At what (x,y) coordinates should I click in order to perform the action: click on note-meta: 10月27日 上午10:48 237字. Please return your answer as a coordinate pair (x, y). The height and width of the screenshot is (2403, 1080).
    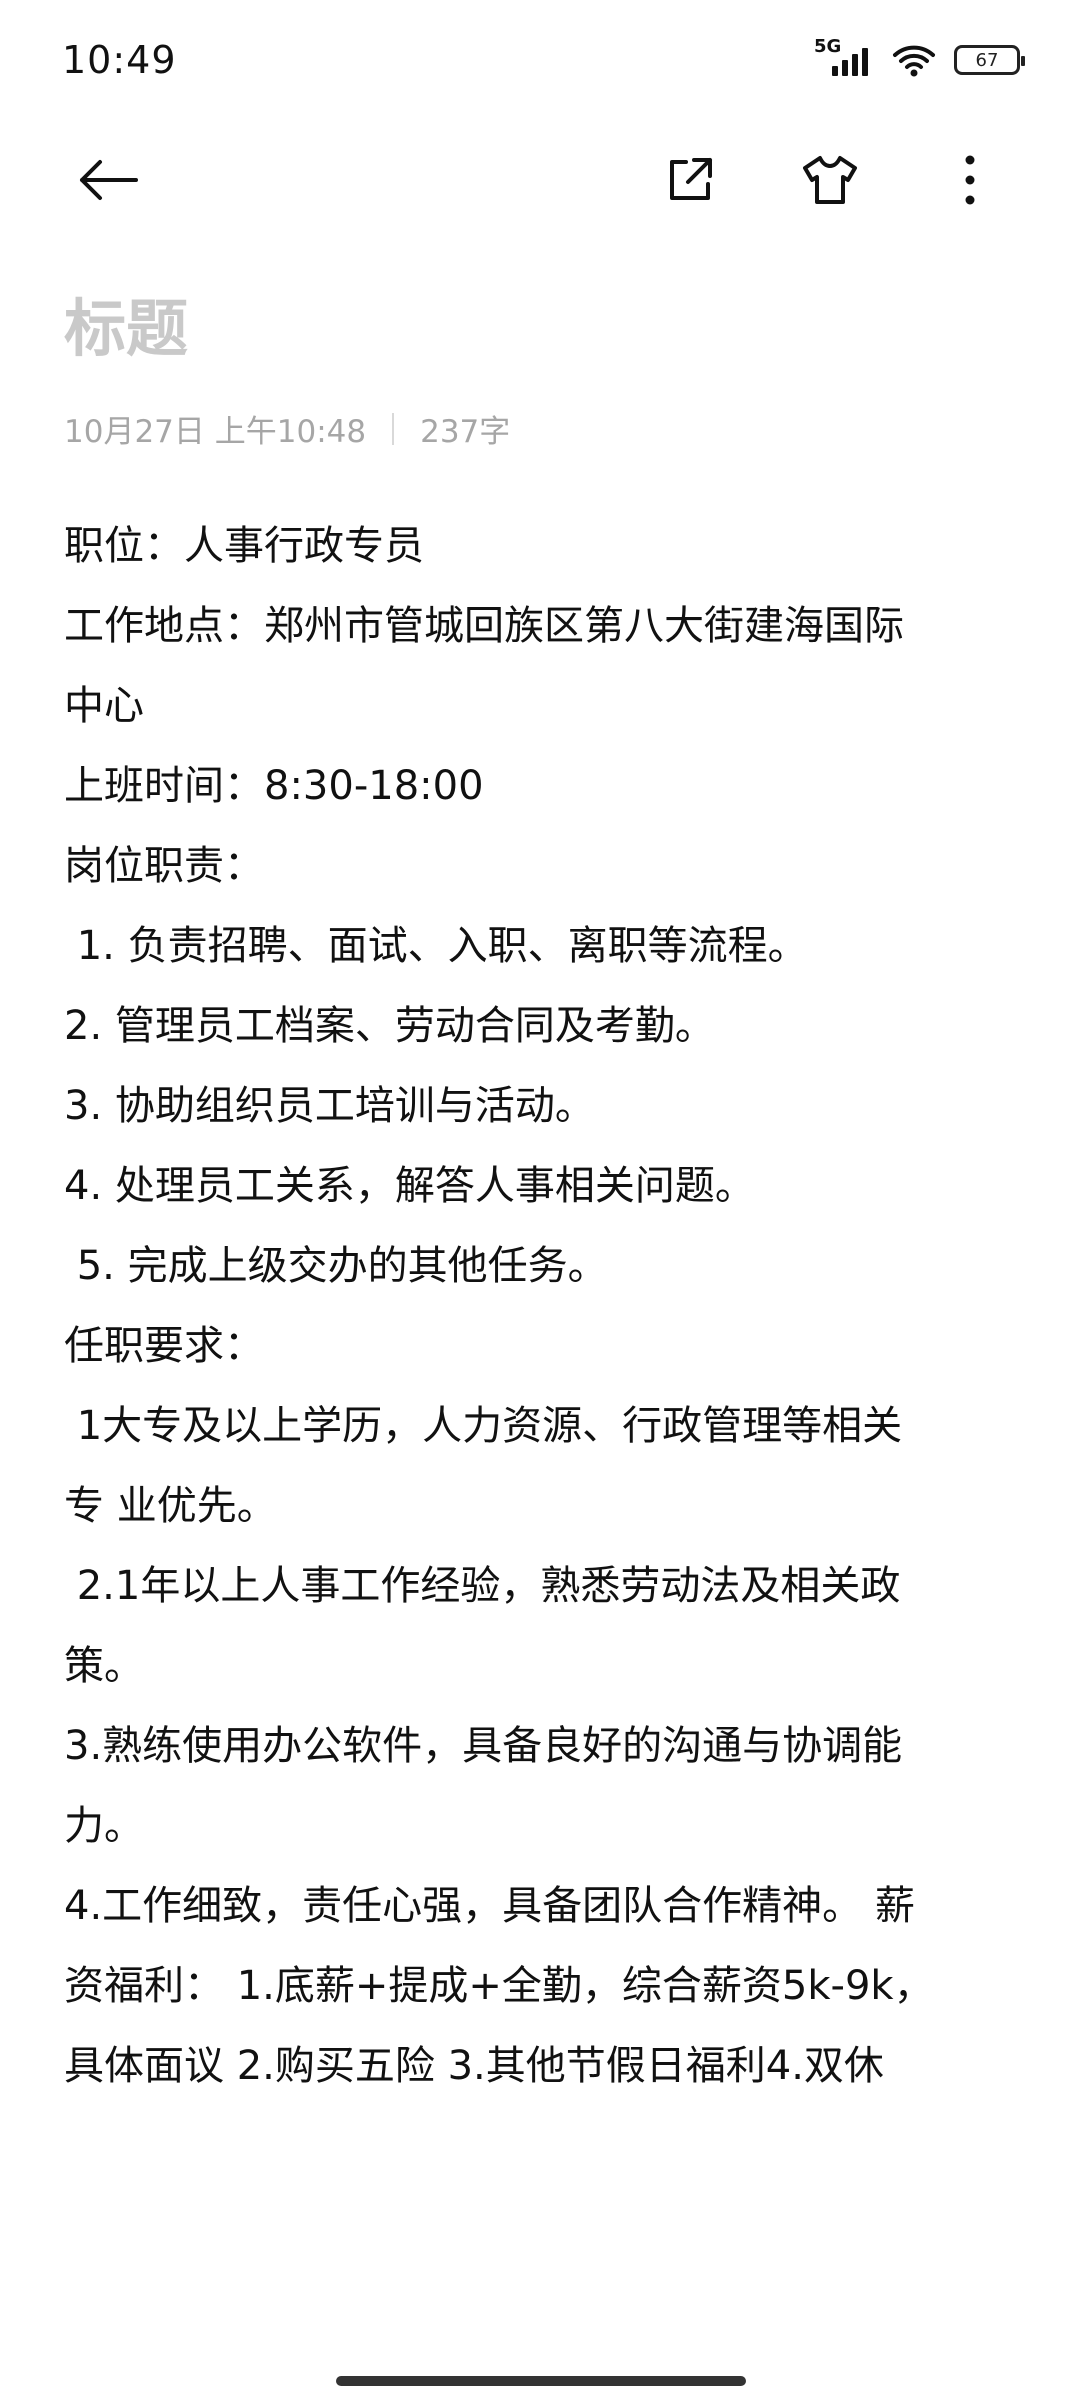
    Looking at the image, I should click on (287, 428).